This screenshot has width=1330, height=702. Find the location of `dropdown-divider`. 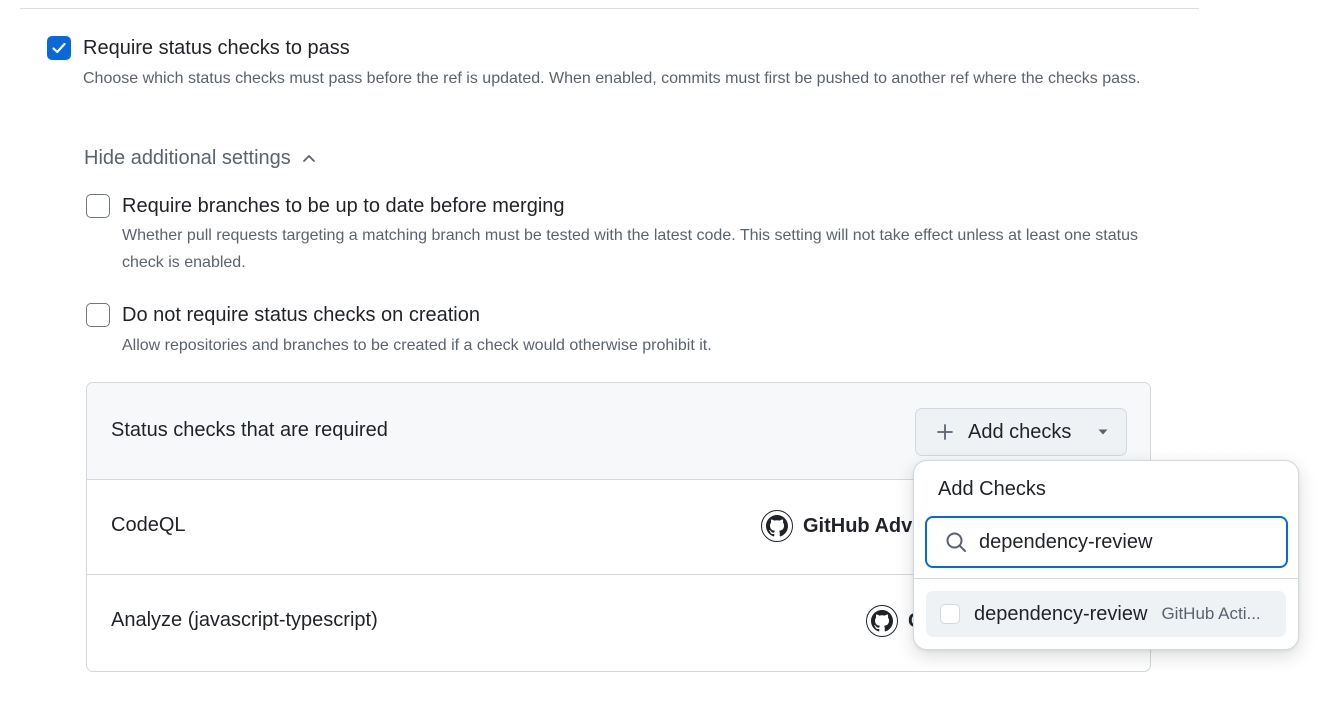

dropdown-divider is located at coordinates (1106, 578).